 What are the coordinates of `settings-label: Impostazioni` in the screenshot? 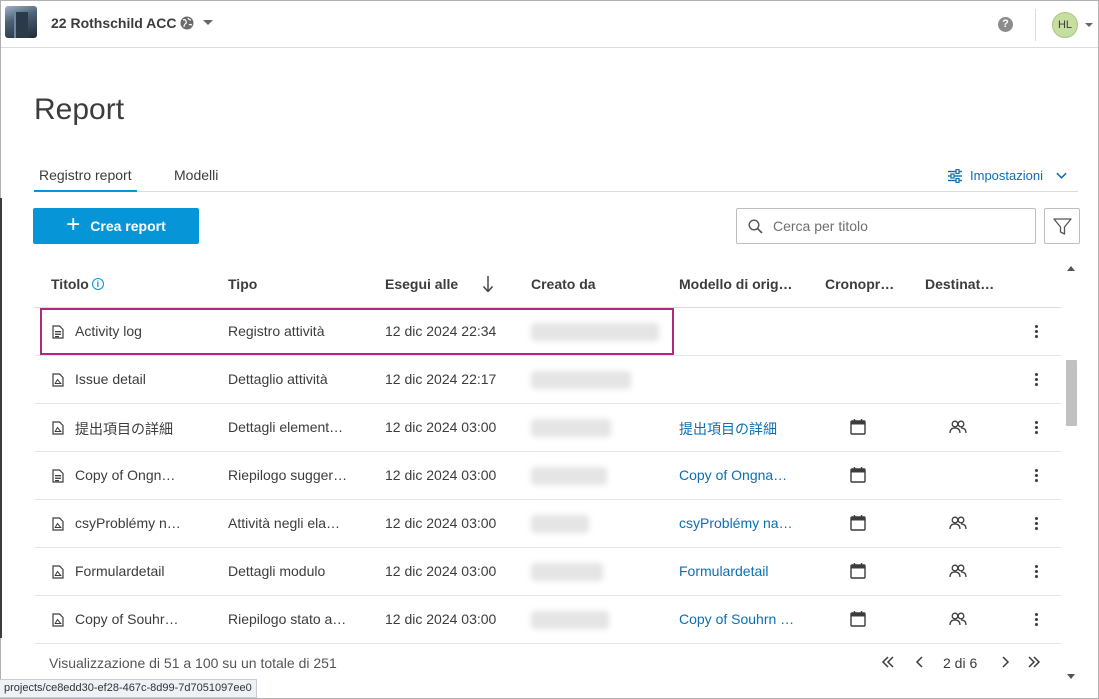 It's located at (1006, 175).